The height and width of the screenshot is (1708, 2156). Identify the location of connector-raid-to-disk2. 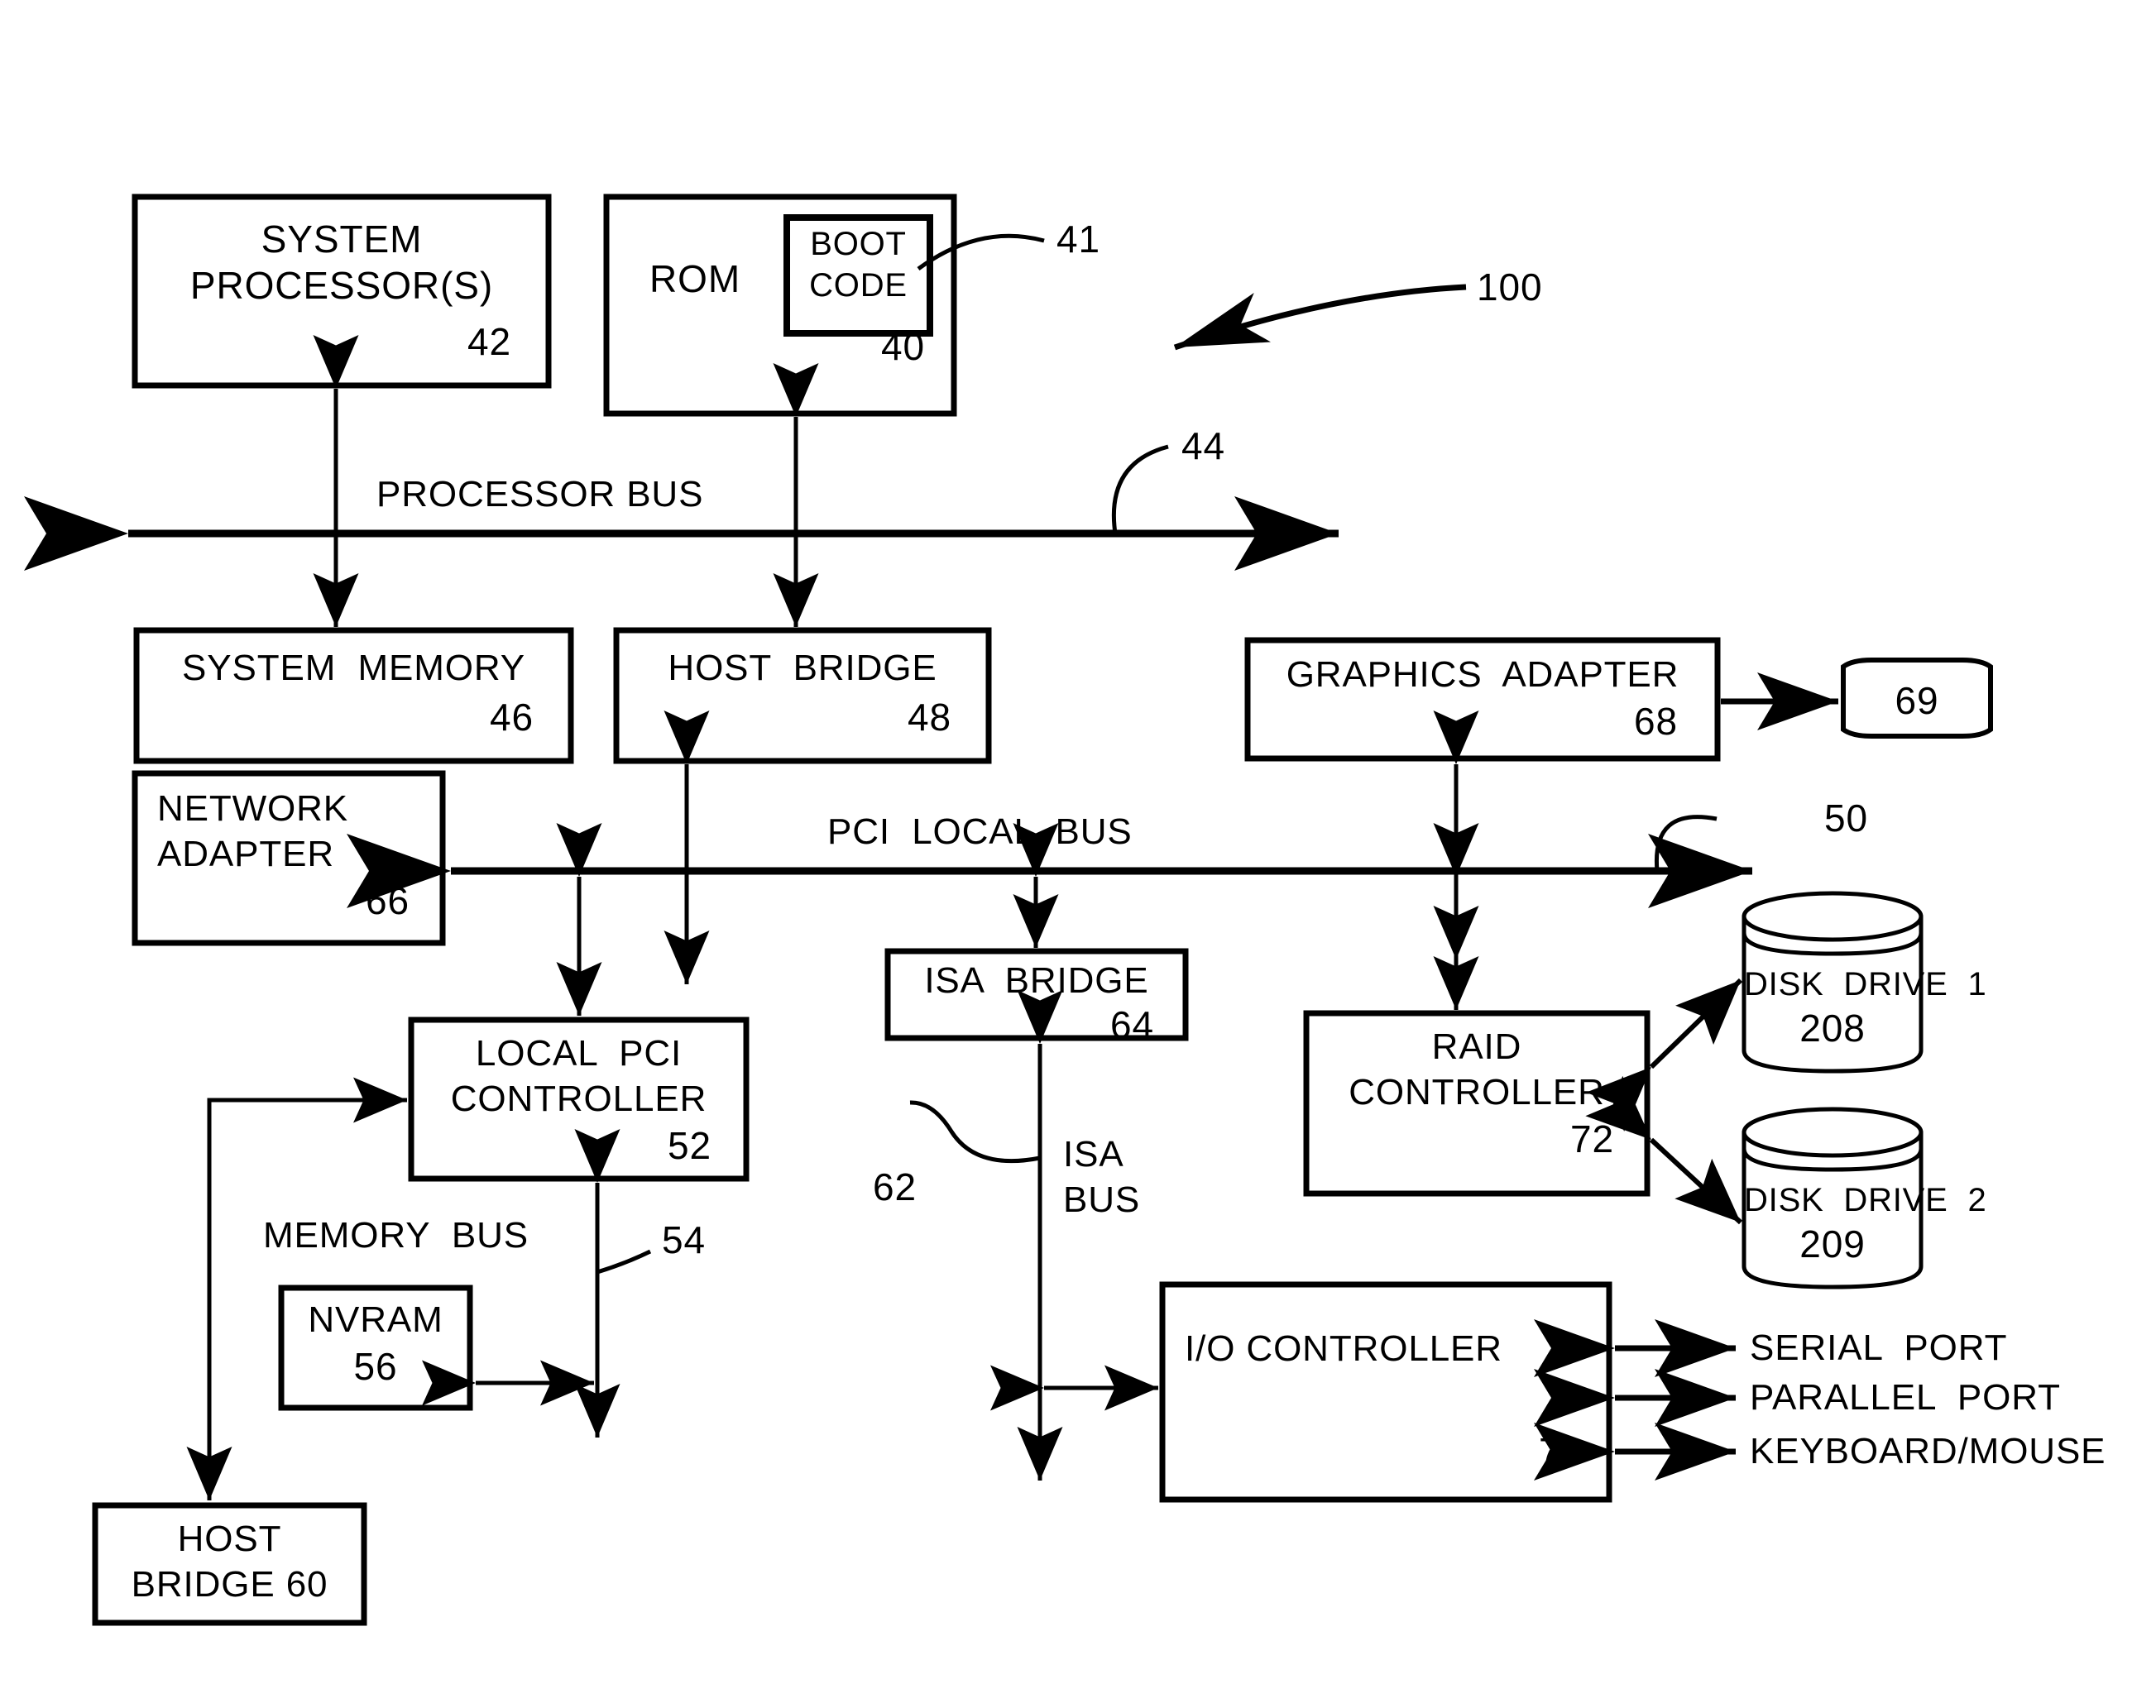
(1664, 1150).